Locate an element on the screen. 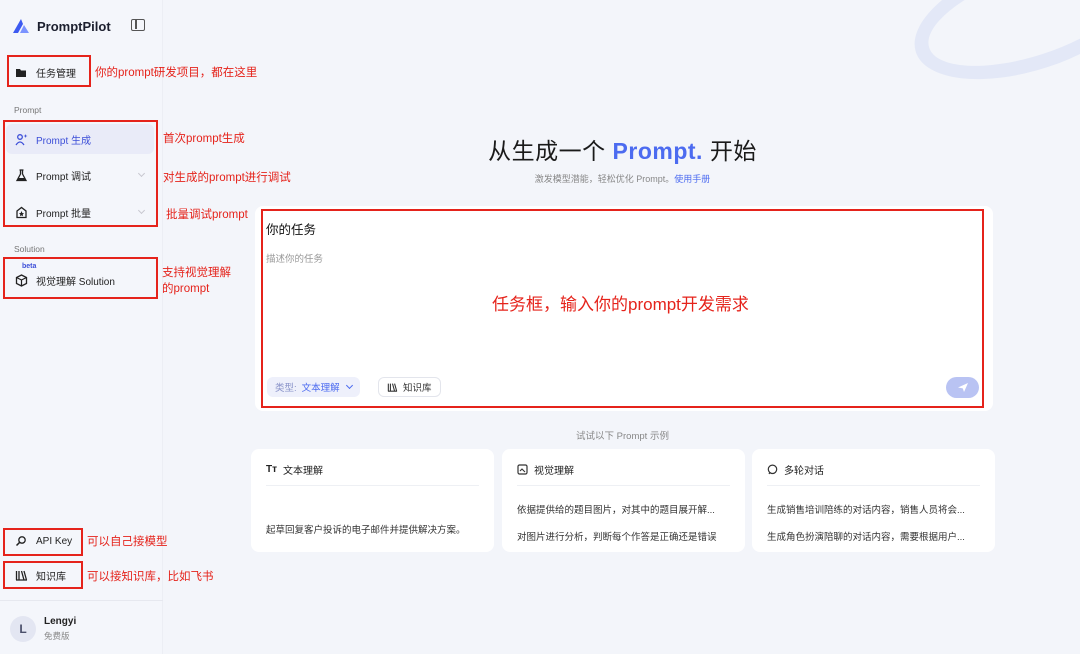 Image resolution: width=1080 pixels, height=654 pixels. brand-name: PromptPilot is located at coordinates (74, 26).